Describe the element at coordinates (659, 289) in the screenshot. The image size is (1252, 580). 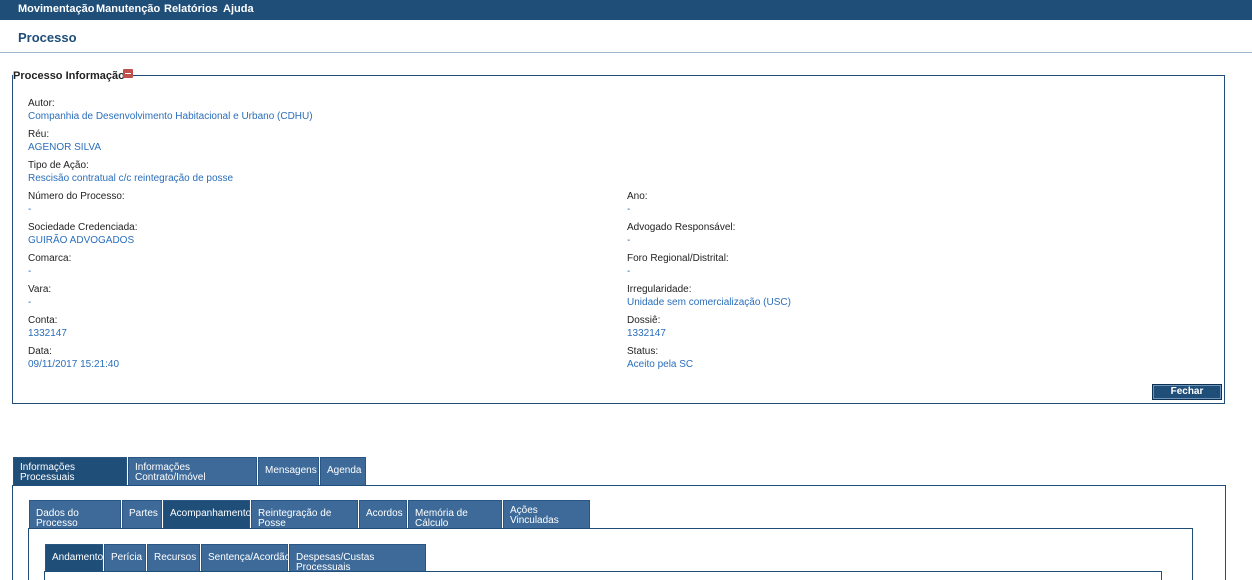
I see `field-label: Irregularidade:` at that location.